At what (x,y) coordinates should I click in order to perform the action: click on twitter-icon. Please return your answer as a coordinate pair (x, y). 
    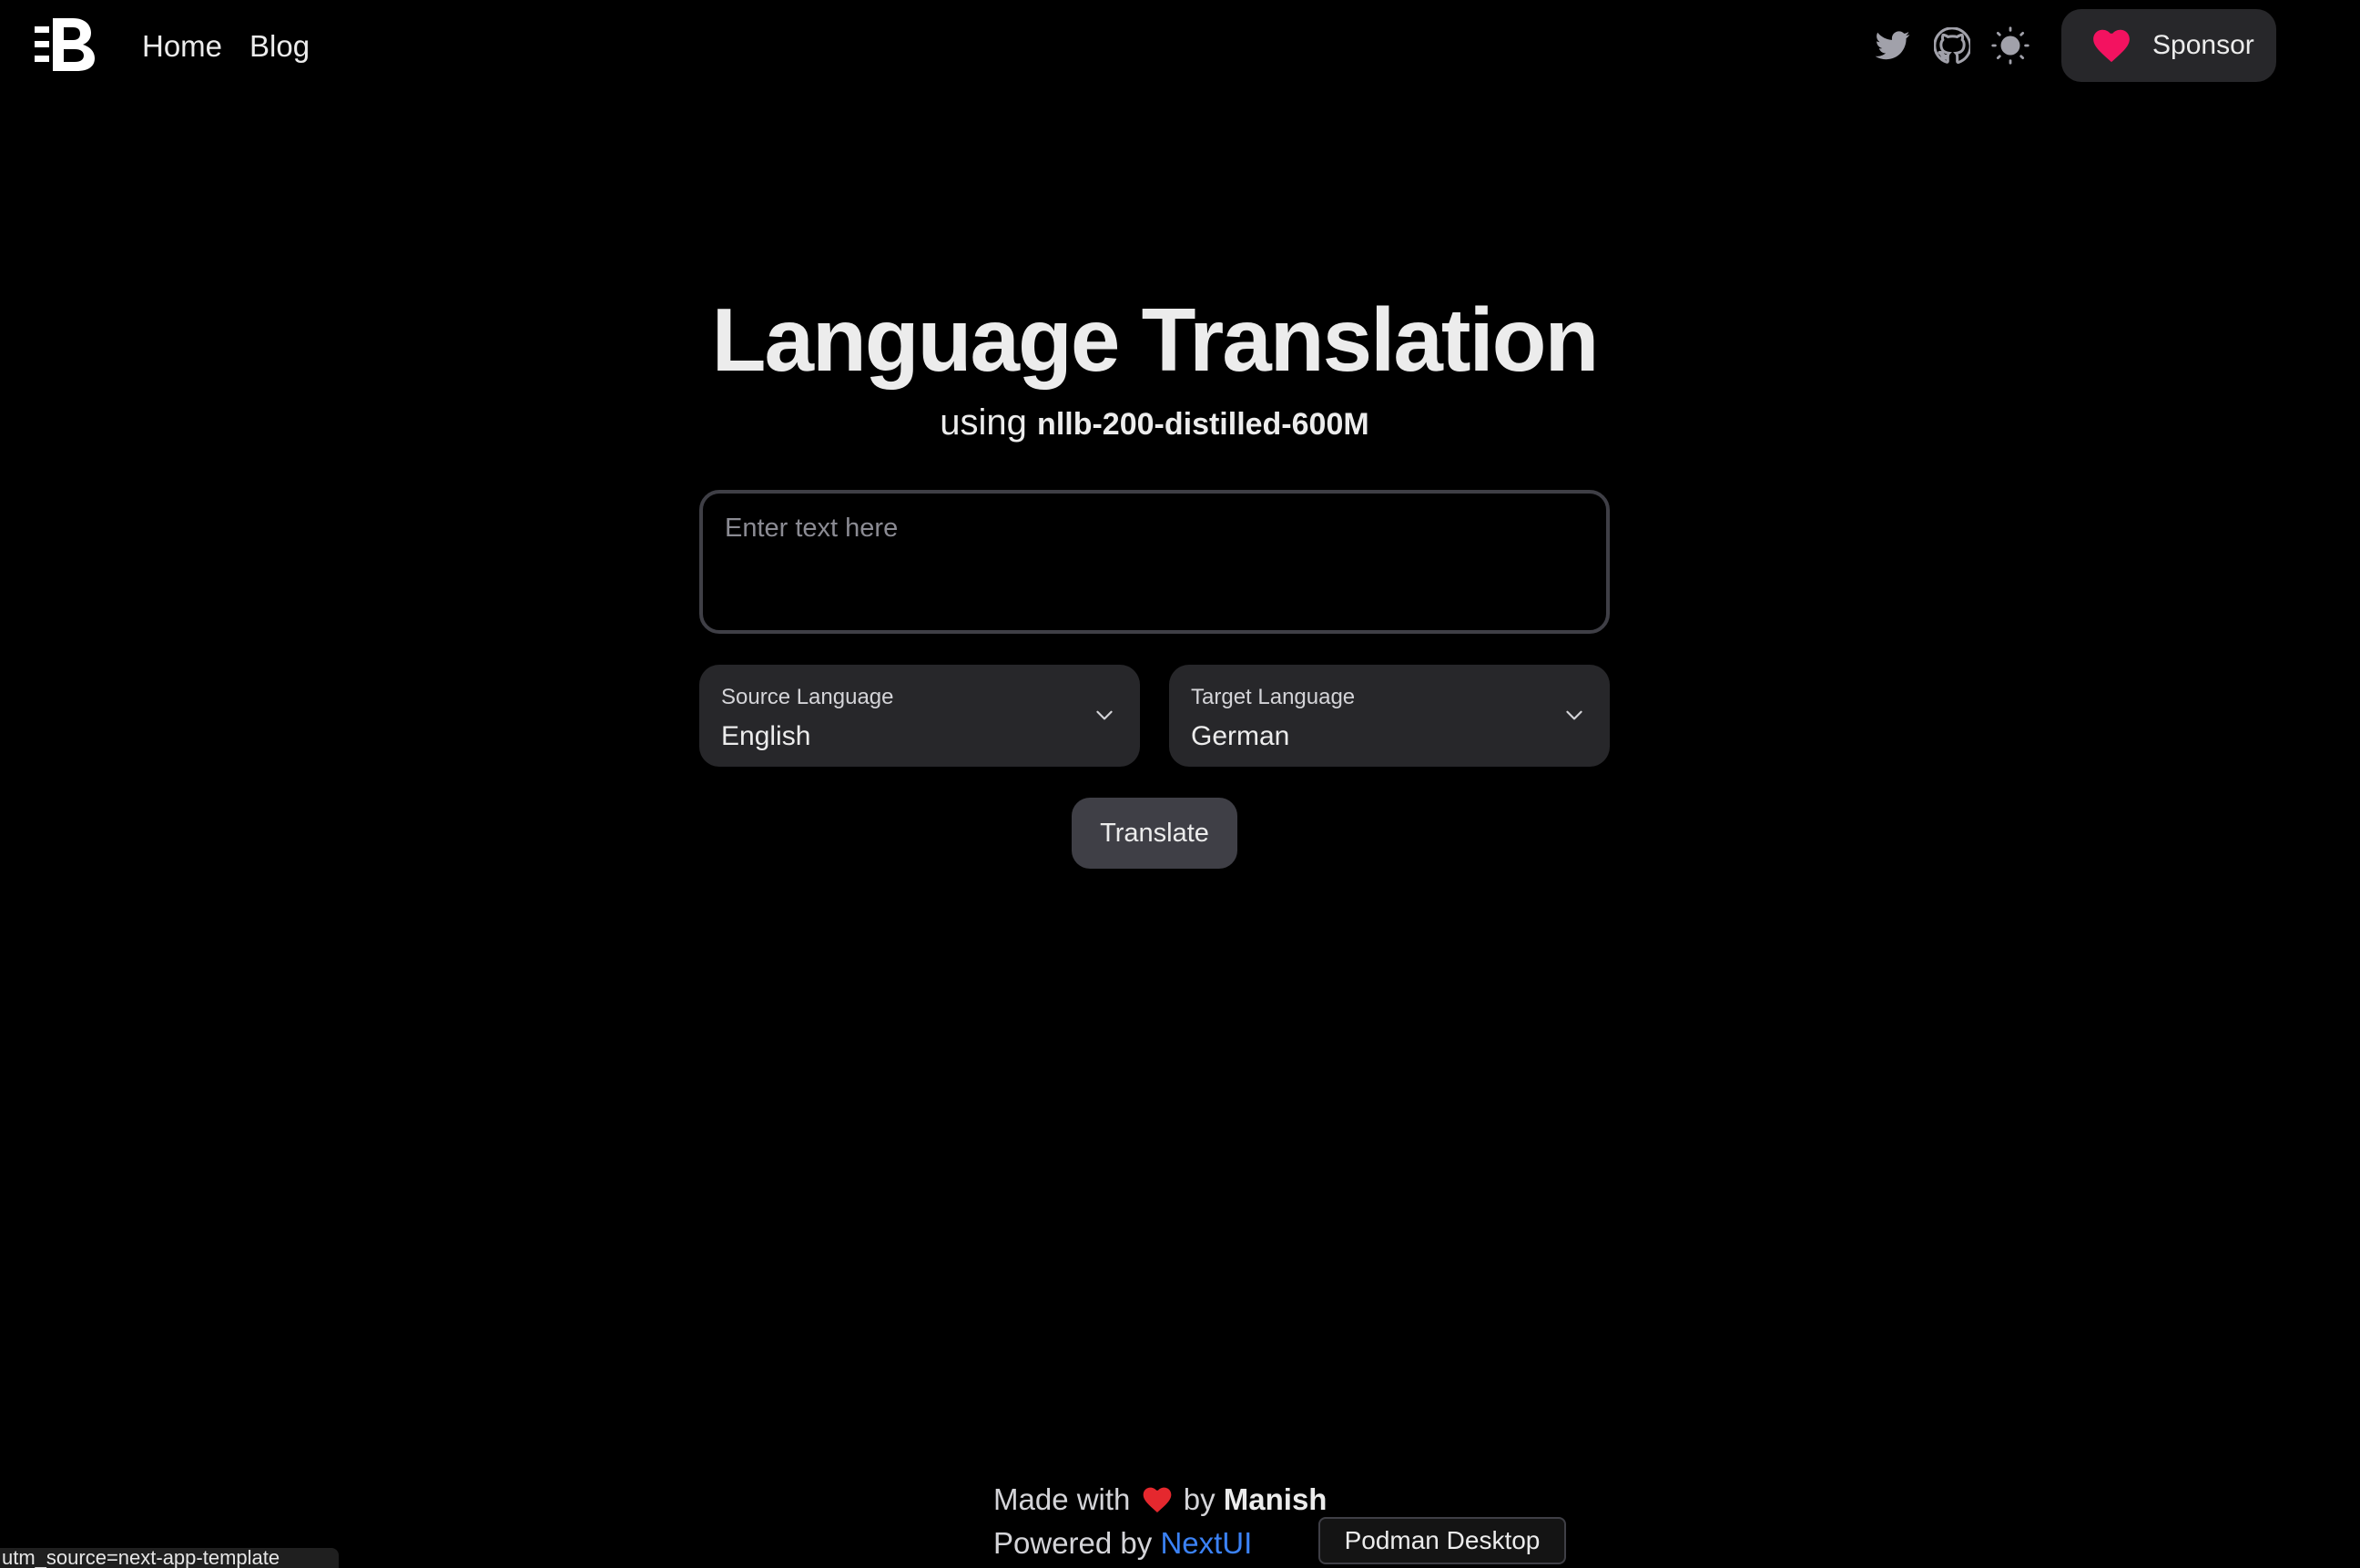
    Looking at the image, I should click on (1893, 46).